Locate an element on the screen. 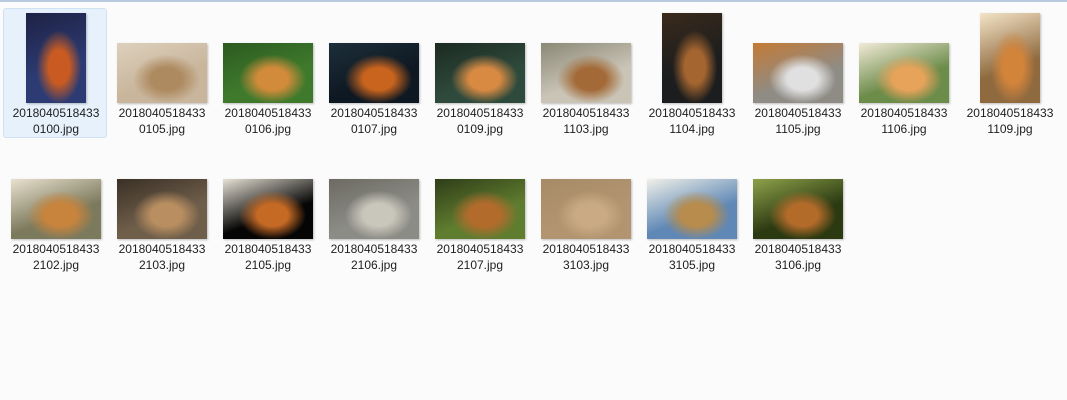 Image resolution: width=1067 pixels, height=400 pixels. file-item: 2018040518433 0105.jpg is located at coordinates (161, 73).